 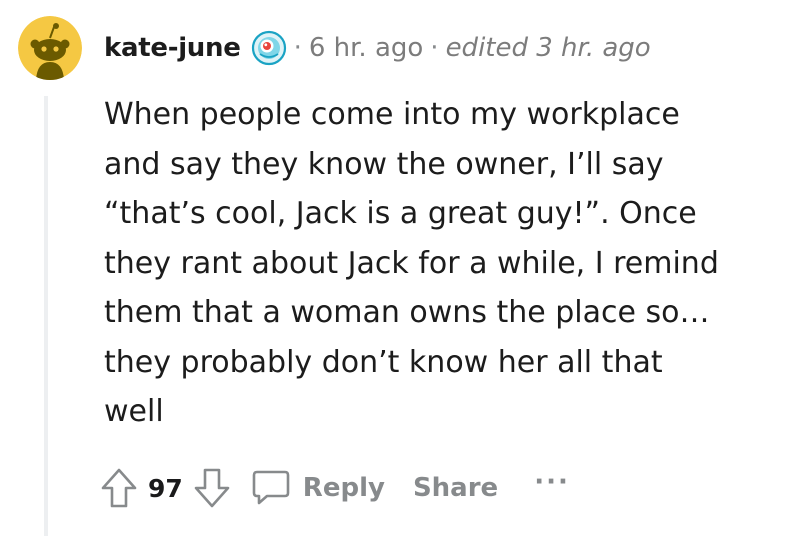 What do you see at coordinates (366, 48) in the screenshot?
I see `comment-timestamp: 6 hr. ago` at bounding box center [366, 48].